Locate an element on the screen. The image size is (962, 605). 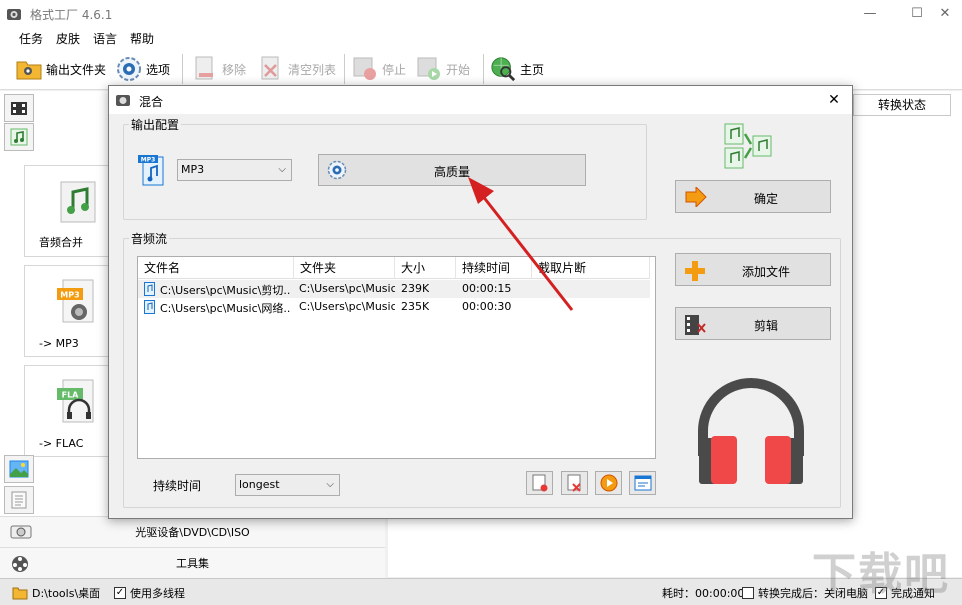
document-category-tab is located at coordinates (19, 500).